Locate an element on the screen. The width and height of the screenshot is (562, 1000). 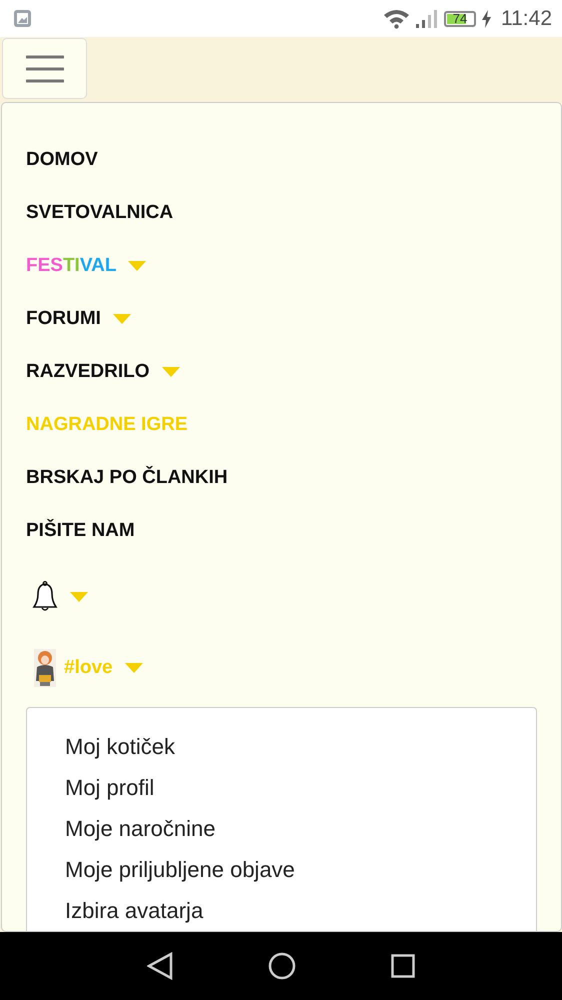
recents-icon is located at coordinates (402, 966).